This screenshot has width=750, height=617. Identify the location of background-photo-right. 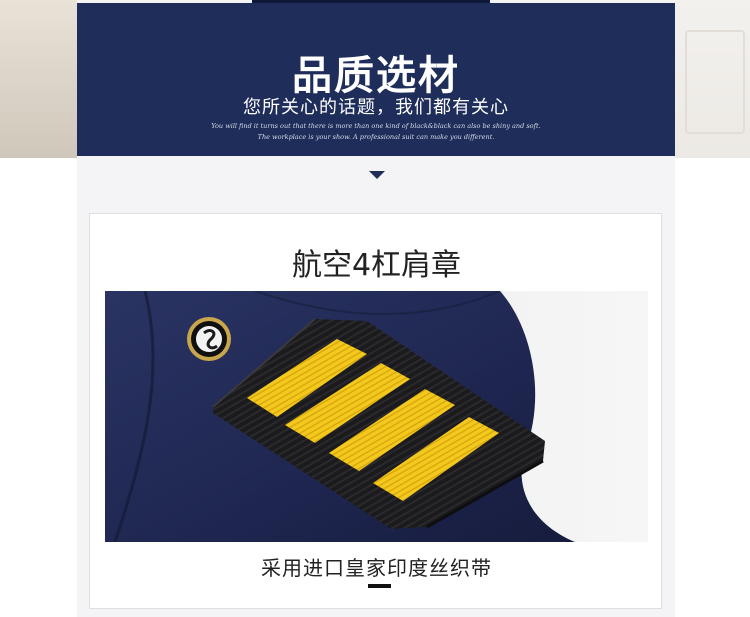
(712, 79).